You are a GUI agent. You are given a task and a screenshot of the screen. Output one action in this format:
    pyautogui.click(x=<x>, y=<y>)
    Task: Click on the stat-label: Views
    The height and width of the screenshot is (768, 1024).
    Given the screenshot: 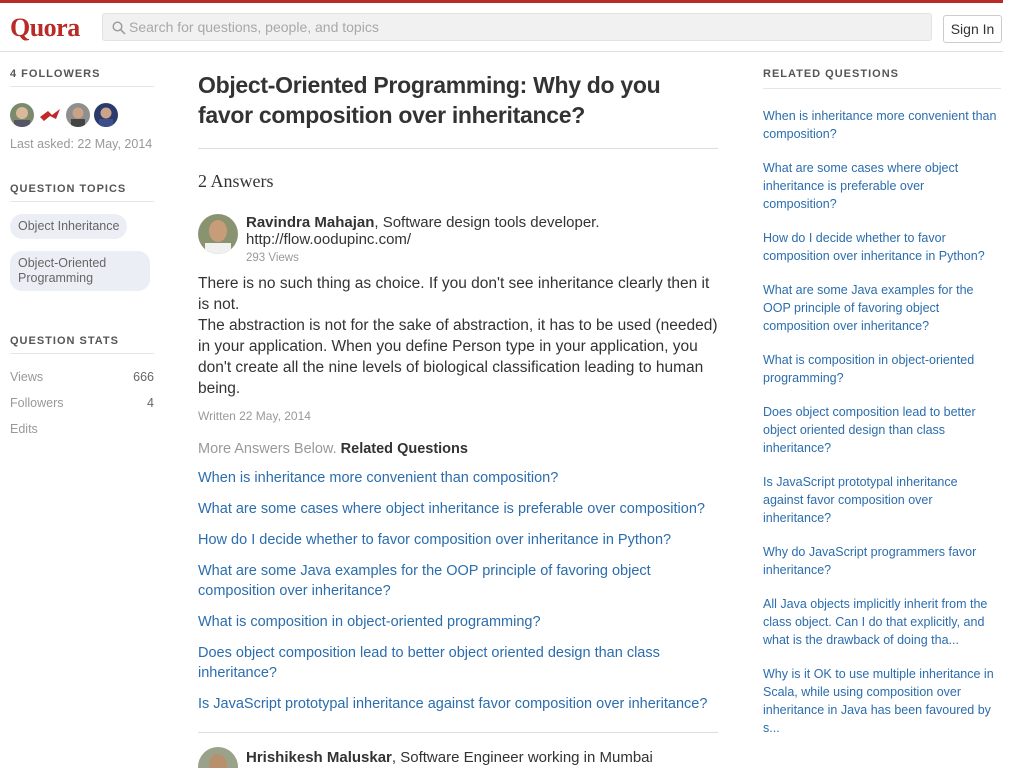 What is the action you would take?
    pyautogui.click(x=27, y=377)
    